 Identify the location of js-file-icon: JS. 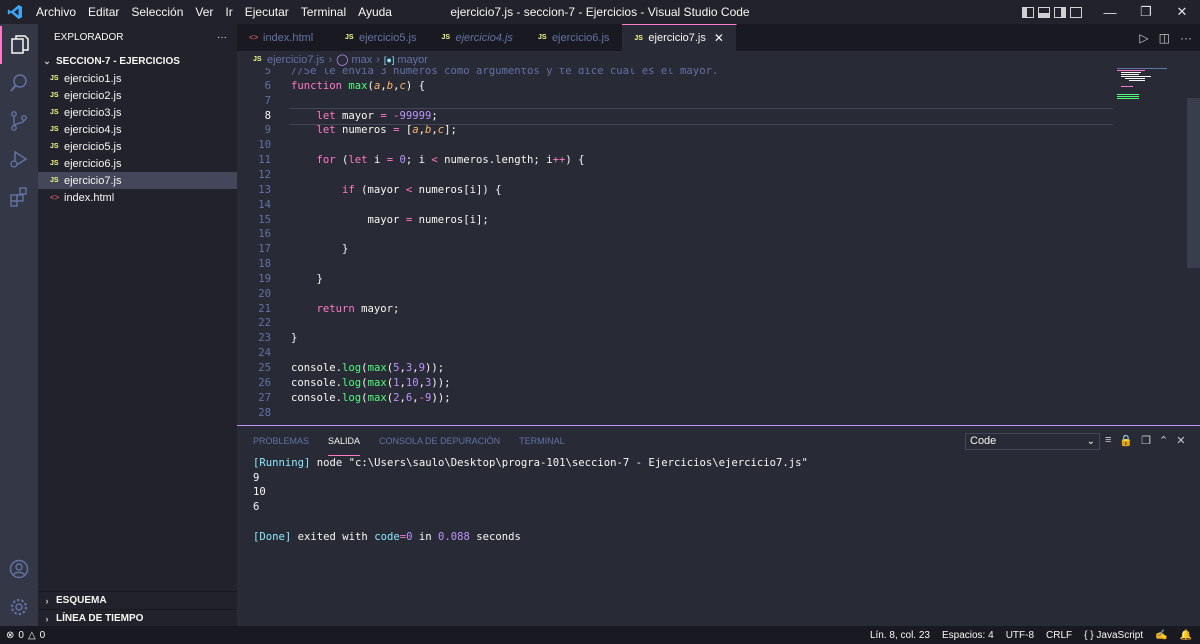
(446, 37).